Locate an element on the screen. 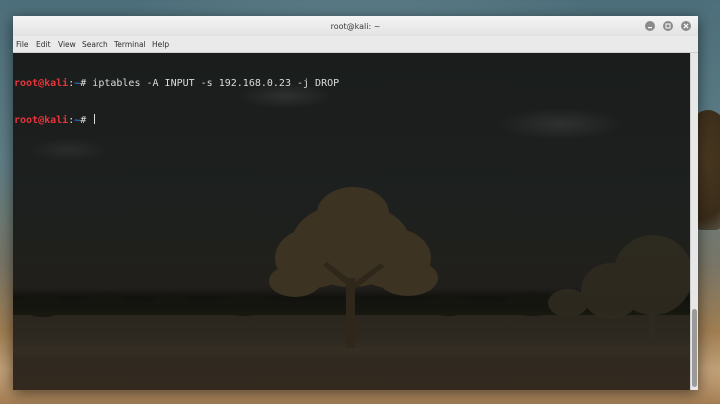 Image resolution: width=720 pixels, height=404 pixels. close-icon is located at coordinates (686, 26).